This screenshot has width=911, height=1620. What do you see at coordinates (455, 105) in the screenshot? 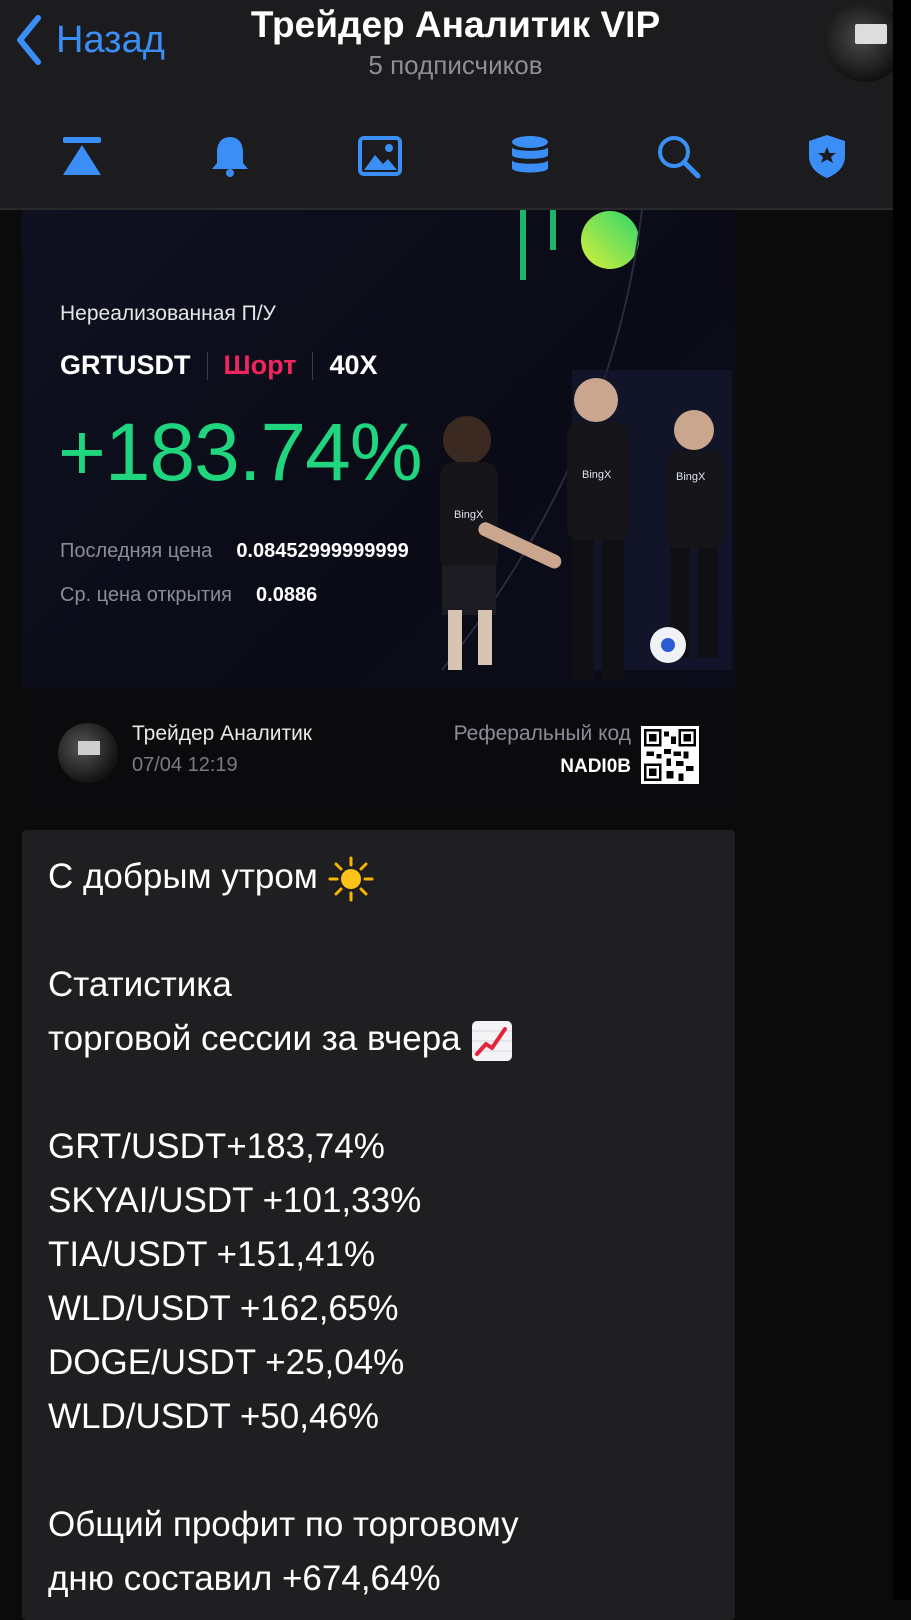
I see `chat-header: Назад Трейдер Аналитик VIP 5 подписчиков` at bounding box center [455, 105].